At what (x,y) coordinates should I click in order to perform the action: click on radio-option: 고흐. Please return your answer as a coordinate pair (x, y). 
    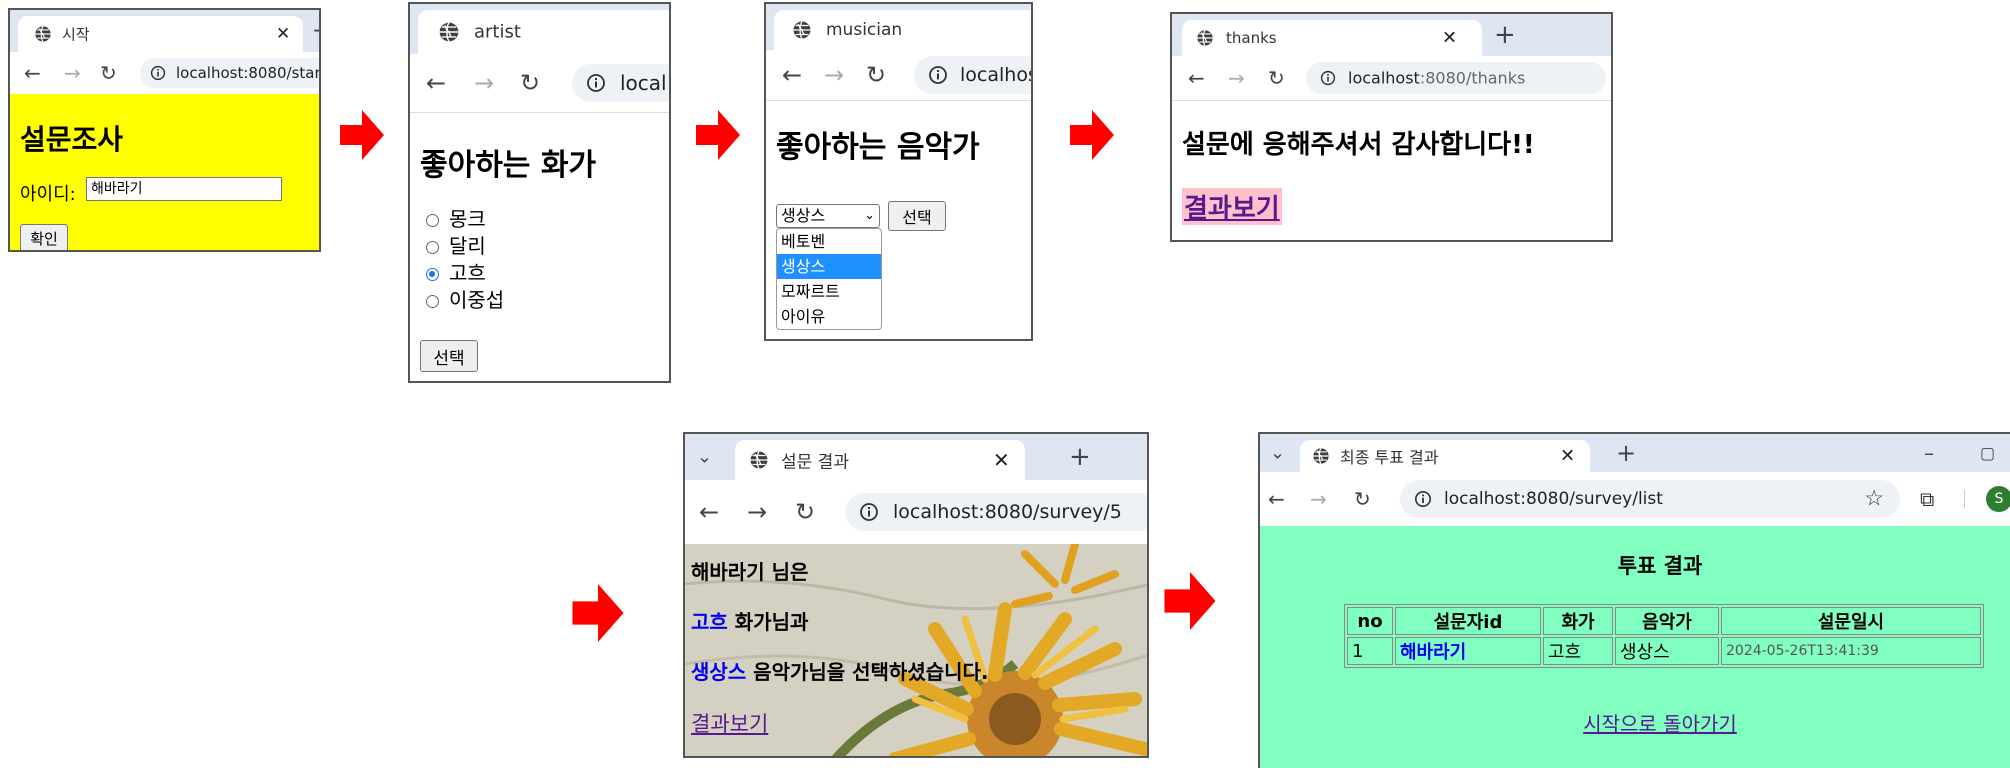
    Looking at the image, I should click on (465, 273).